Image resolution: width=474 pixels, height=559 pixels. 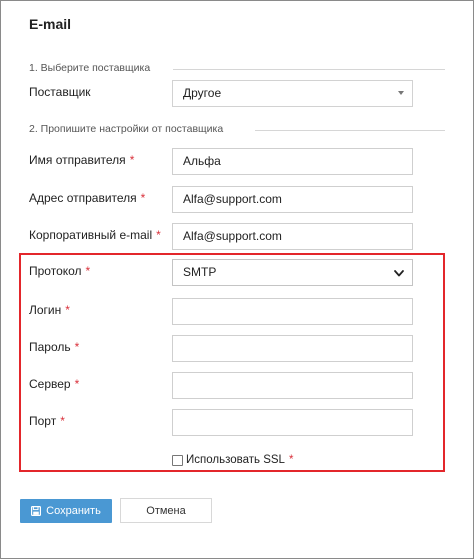 What do you see at coordinates (54, 347) in the screenshot?
I see `password-label: Пароль *` at bounding box center [54, 347].